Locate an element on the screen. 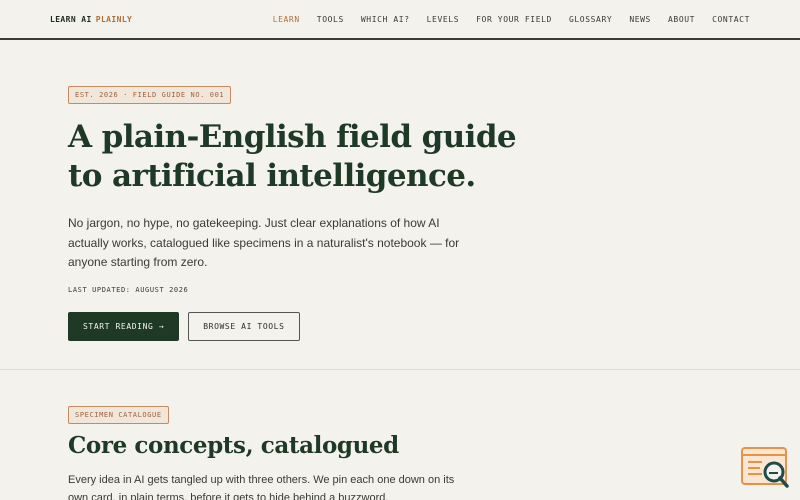 This screenshot has width=800, height=500. catalogue-title: Core concepts, catalogued is located at coordinates (233, 445).